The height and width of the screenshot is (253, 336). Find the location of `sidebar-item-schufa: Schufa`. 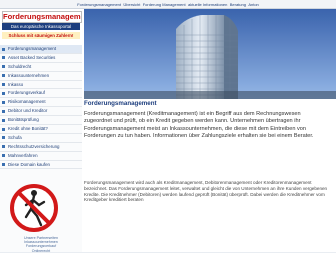

sidebar-item-schufa: Schufa is located at coordinates (41, 138).